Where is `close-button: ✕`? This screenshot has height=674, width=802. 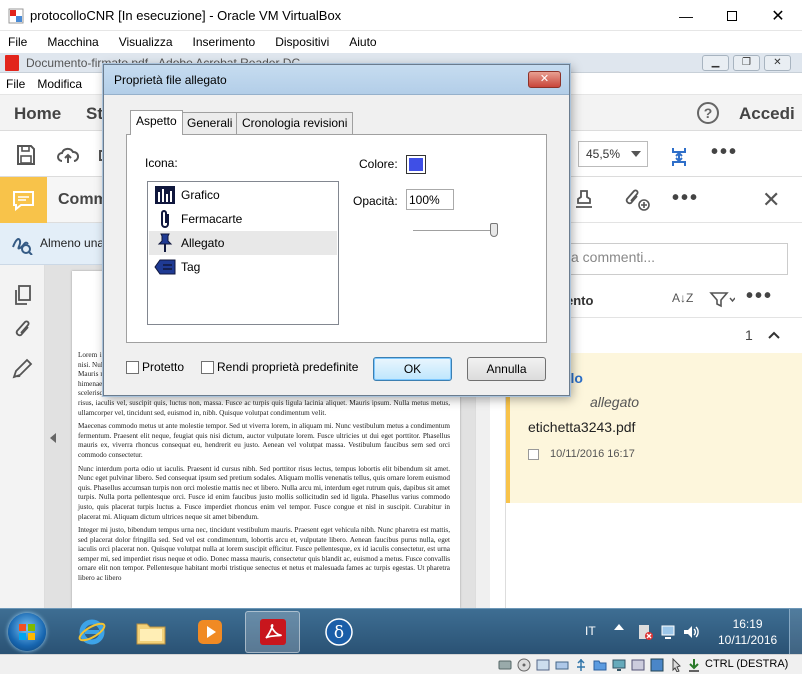 close-button: ✕ is located at coordinates (778, 15).